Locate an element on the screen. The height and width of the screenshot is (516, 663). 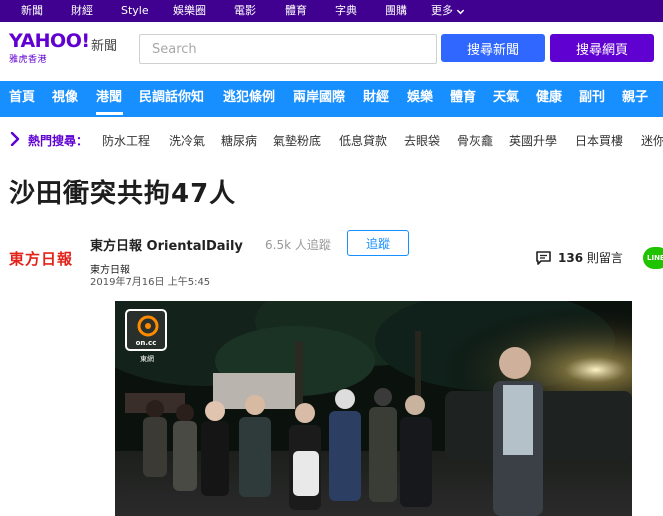
topbar-link-movies: 電影 is located at coordinates (245, 11).